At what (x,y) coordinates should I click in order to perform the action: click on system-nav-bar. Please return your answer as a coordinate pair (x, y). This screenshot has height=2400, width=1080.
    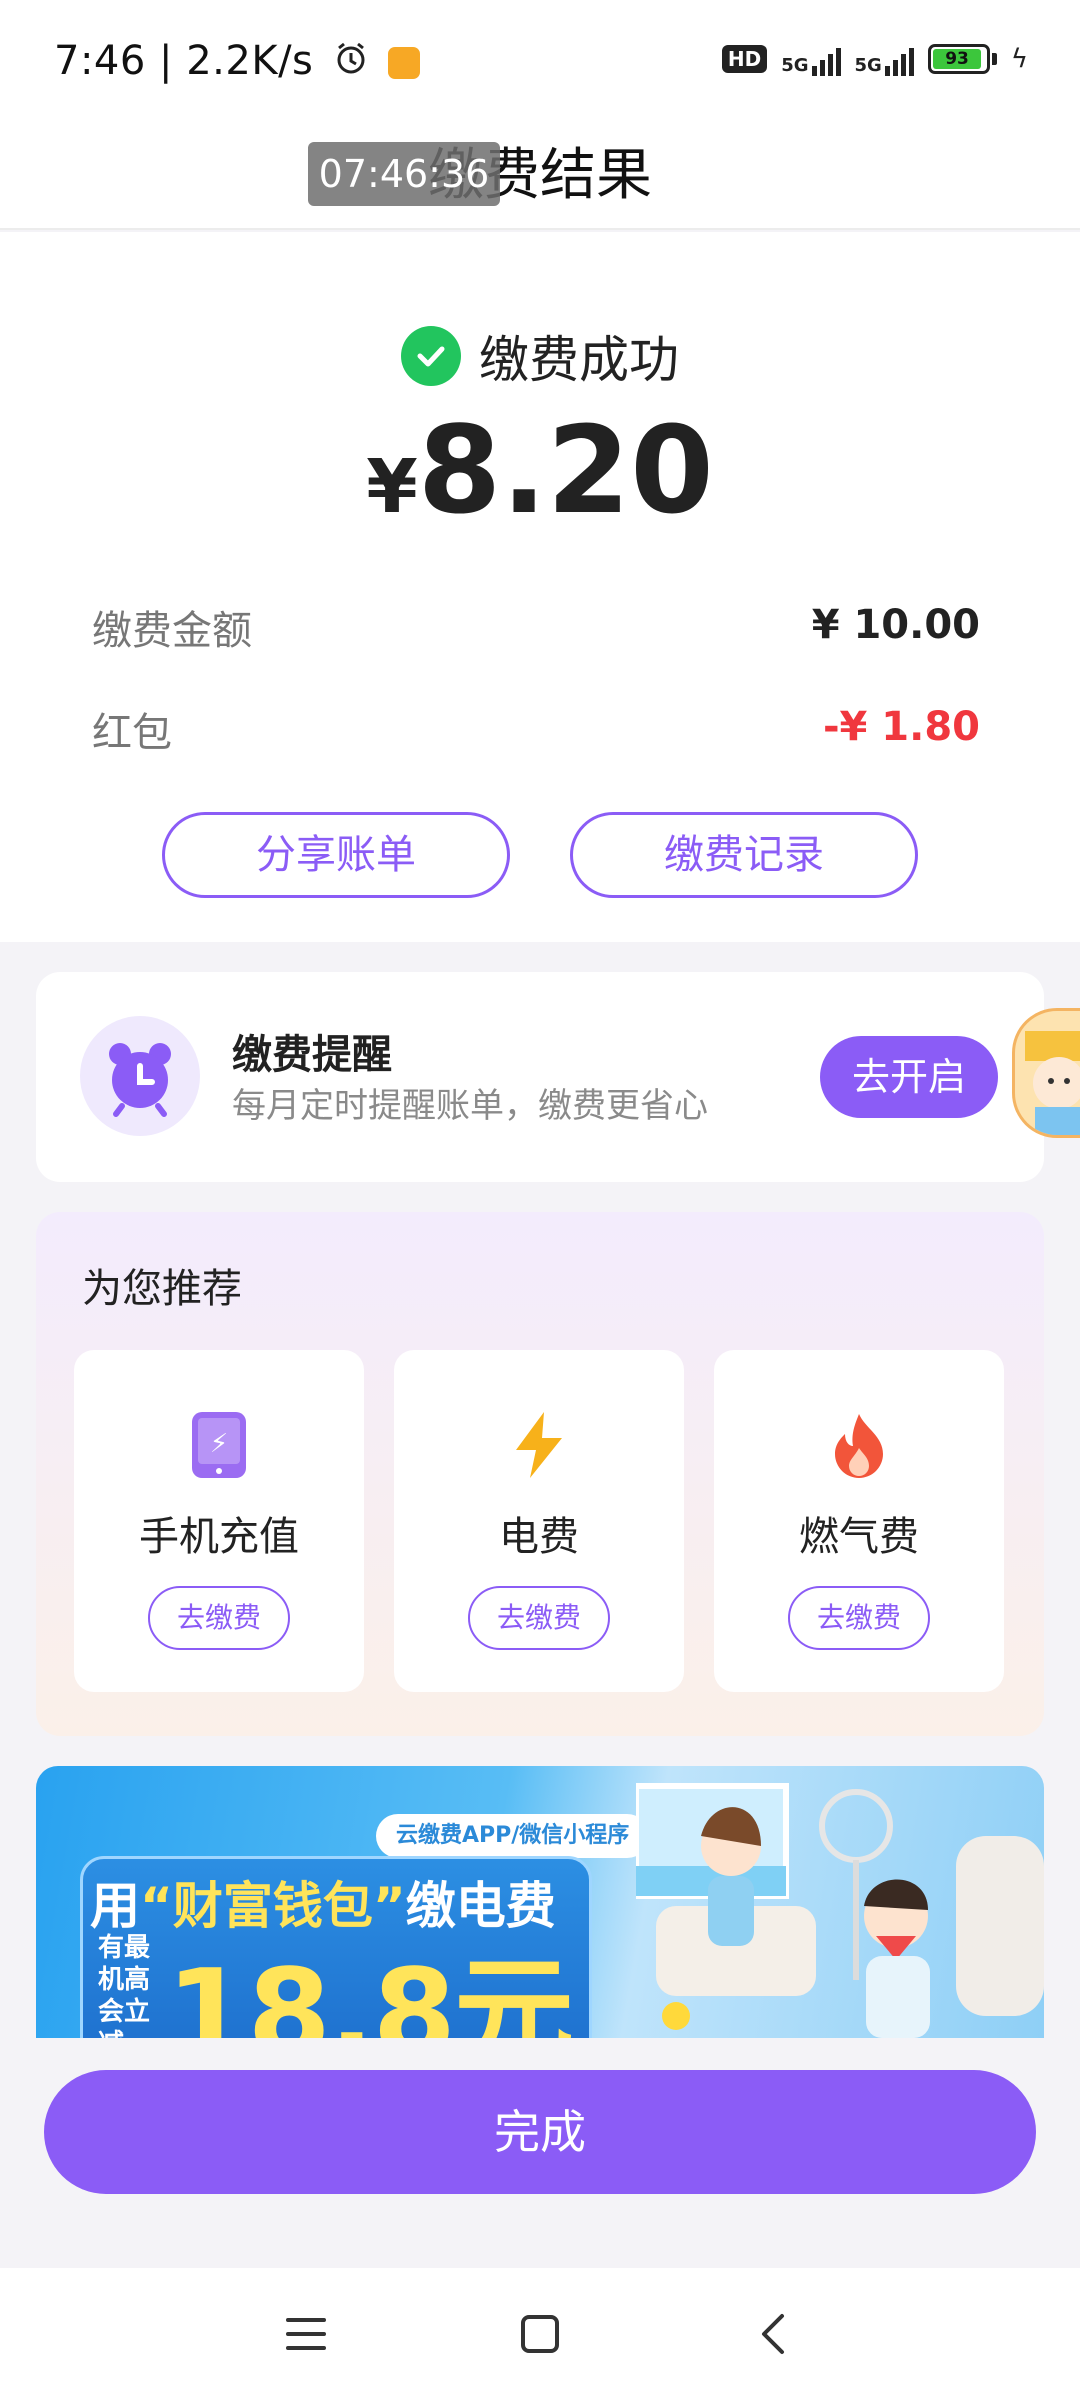
    Looking at the image, I should click on (540, 2334).